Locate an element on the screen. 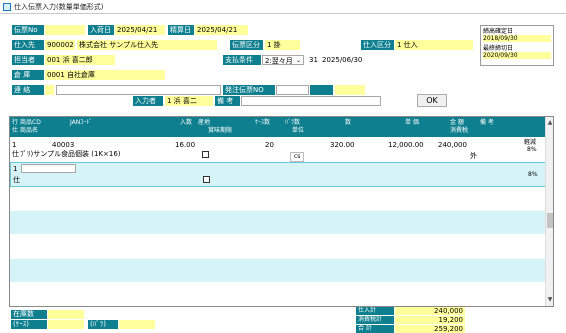 The image size is (566, 333). renraku-field is located at coordinates (138, 90).